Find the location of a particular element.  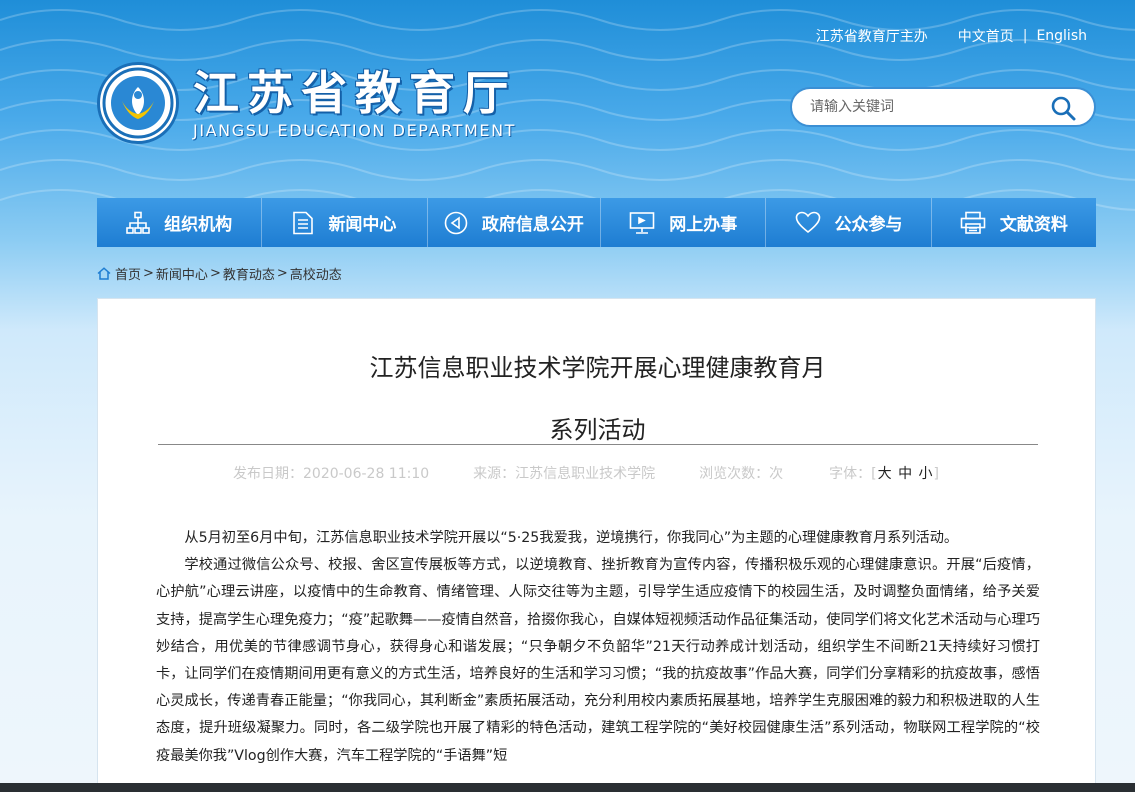

org-chart-icon is located at coordinates (138, 222).